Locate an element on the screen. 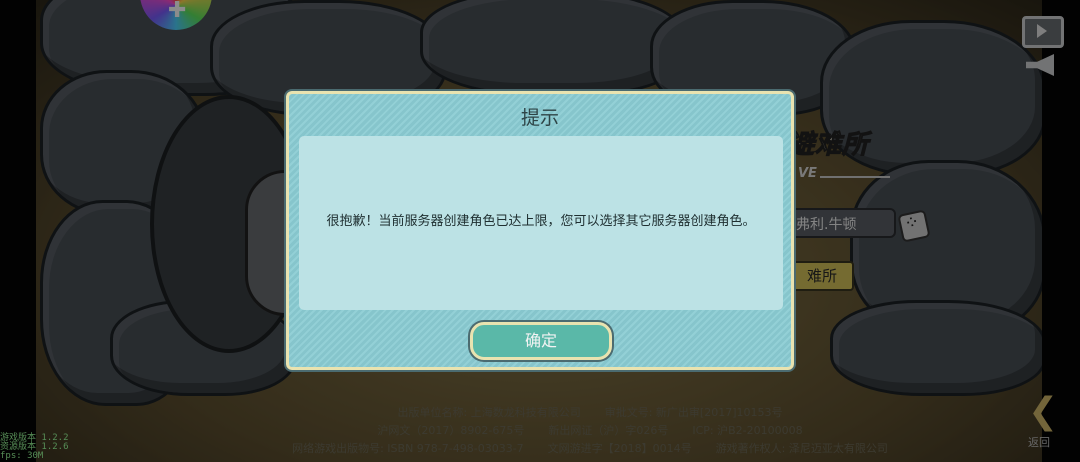 The height and width of the screenshot is (462, 1080). dialog-title: 提示 is located at coordinates (539, 118).